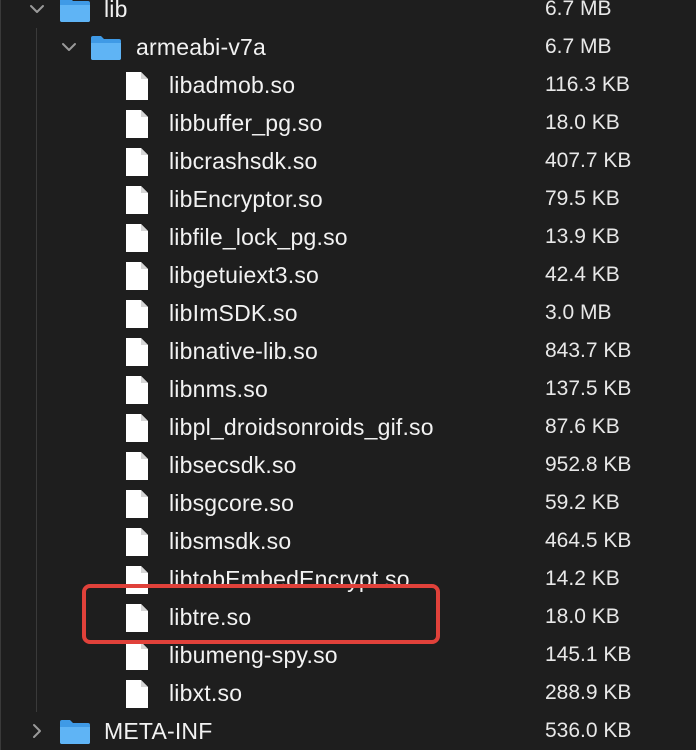 Image resolution: width=696 pixels, height=750 pixels. Describe the element at coordinates (253, 655) in the screenshot. I see `file-name: libumeng-spy.so` at that location.